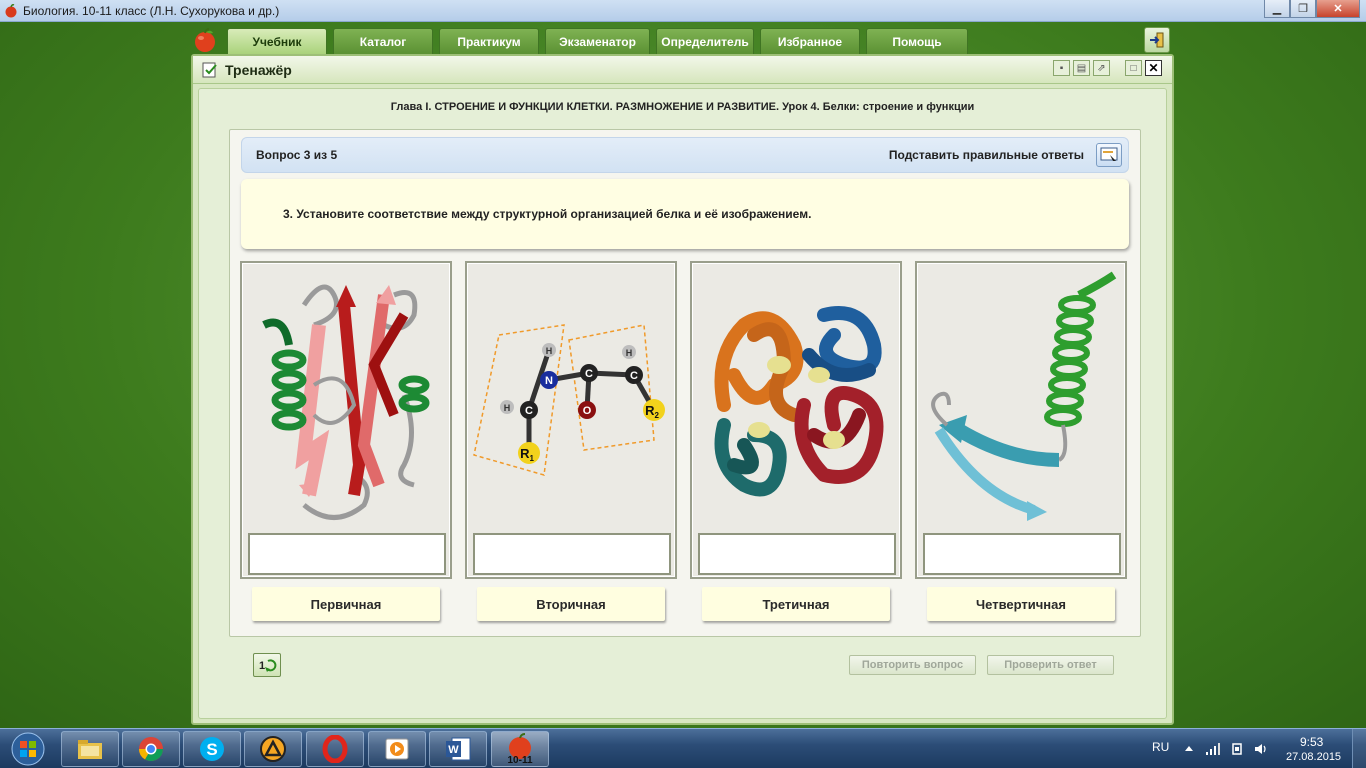  What do you see at coordinates (297, 155) in the screenshot?
I see `question-counter: Вопрос 3 из 5` at bounding box center [297, 155].